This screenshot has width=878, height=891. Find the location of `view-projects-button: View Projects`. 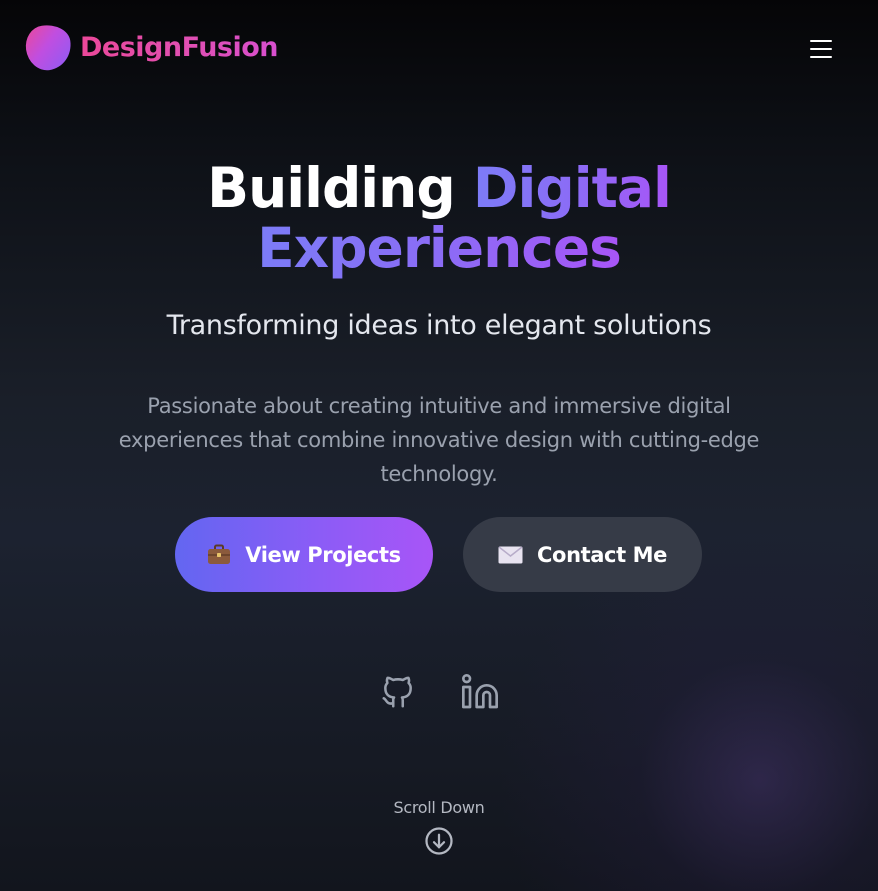

view-projects-button: View Projects is located at coordinates (304, 554).